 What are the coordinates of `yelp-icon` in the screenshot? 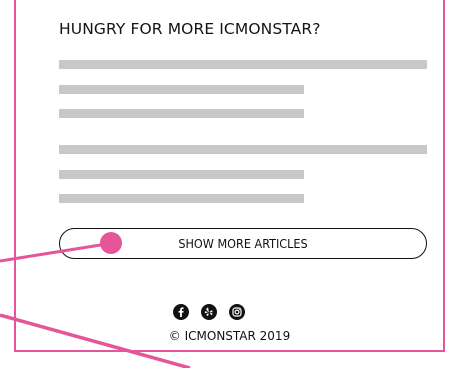 It's located at (209, 312).